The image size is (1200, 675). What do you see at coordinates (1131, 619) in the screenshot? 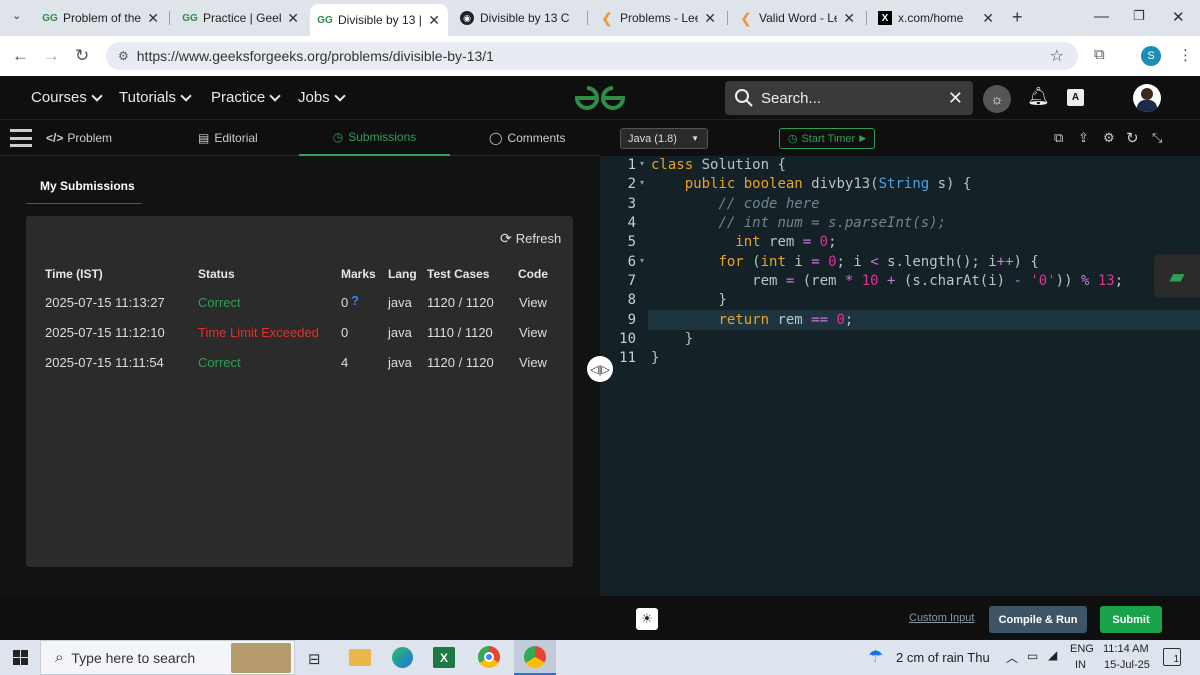
I see `submit-button: Submit` at bounding box center [1131, 619].